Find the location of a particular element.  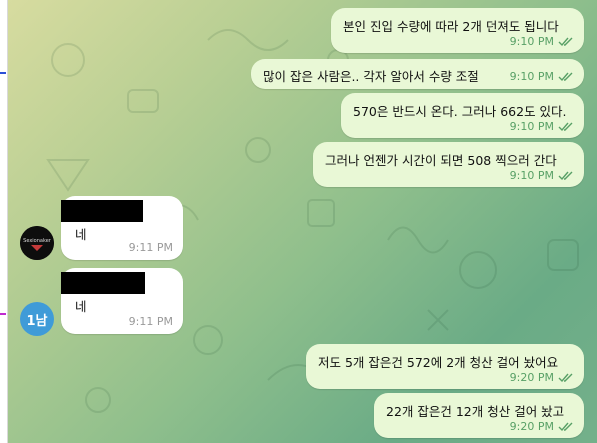

message-text: 22개 잡은건 12개 청산 걸어 놨고 is located at coordinates (475, 411).